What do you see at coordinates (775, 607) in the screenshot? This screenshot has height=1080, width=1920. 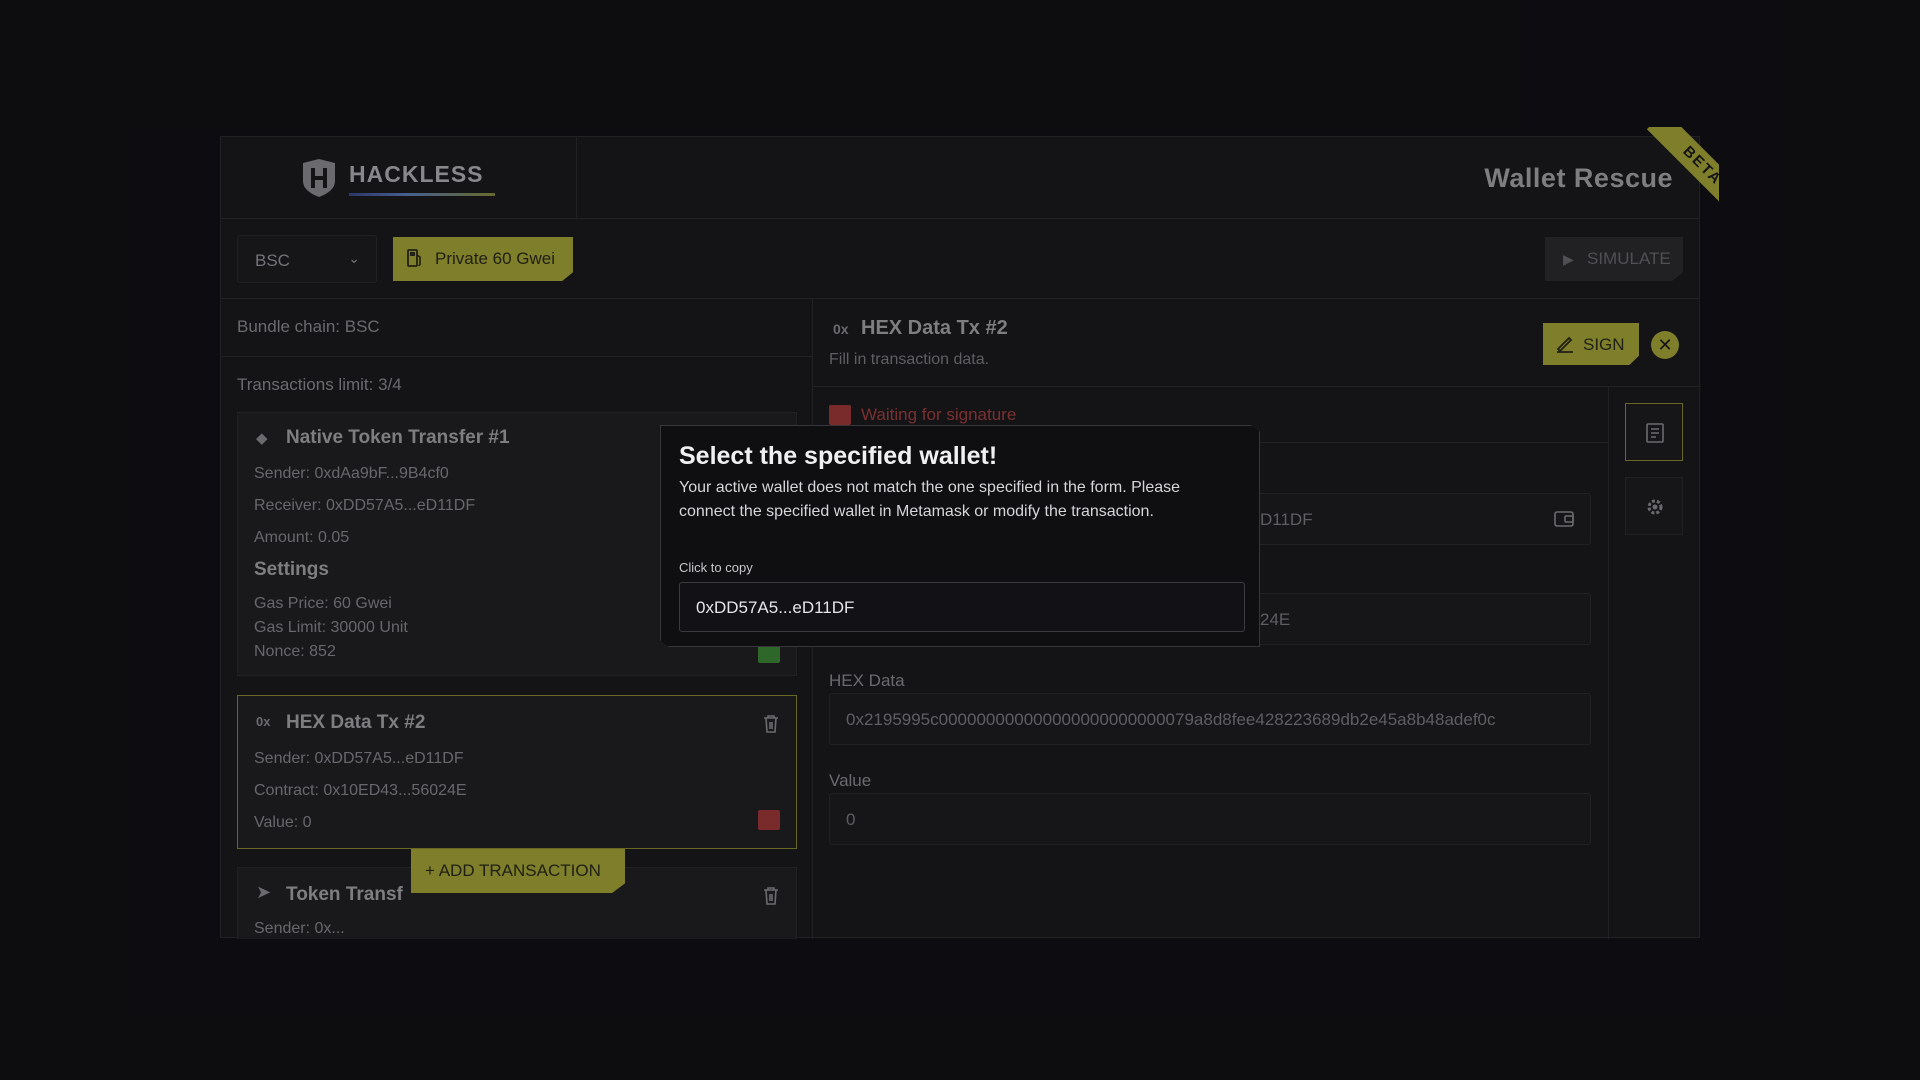 I see `copy-address-value: 0xDD57A5...eD11DF` at bounding box center [775, 607].